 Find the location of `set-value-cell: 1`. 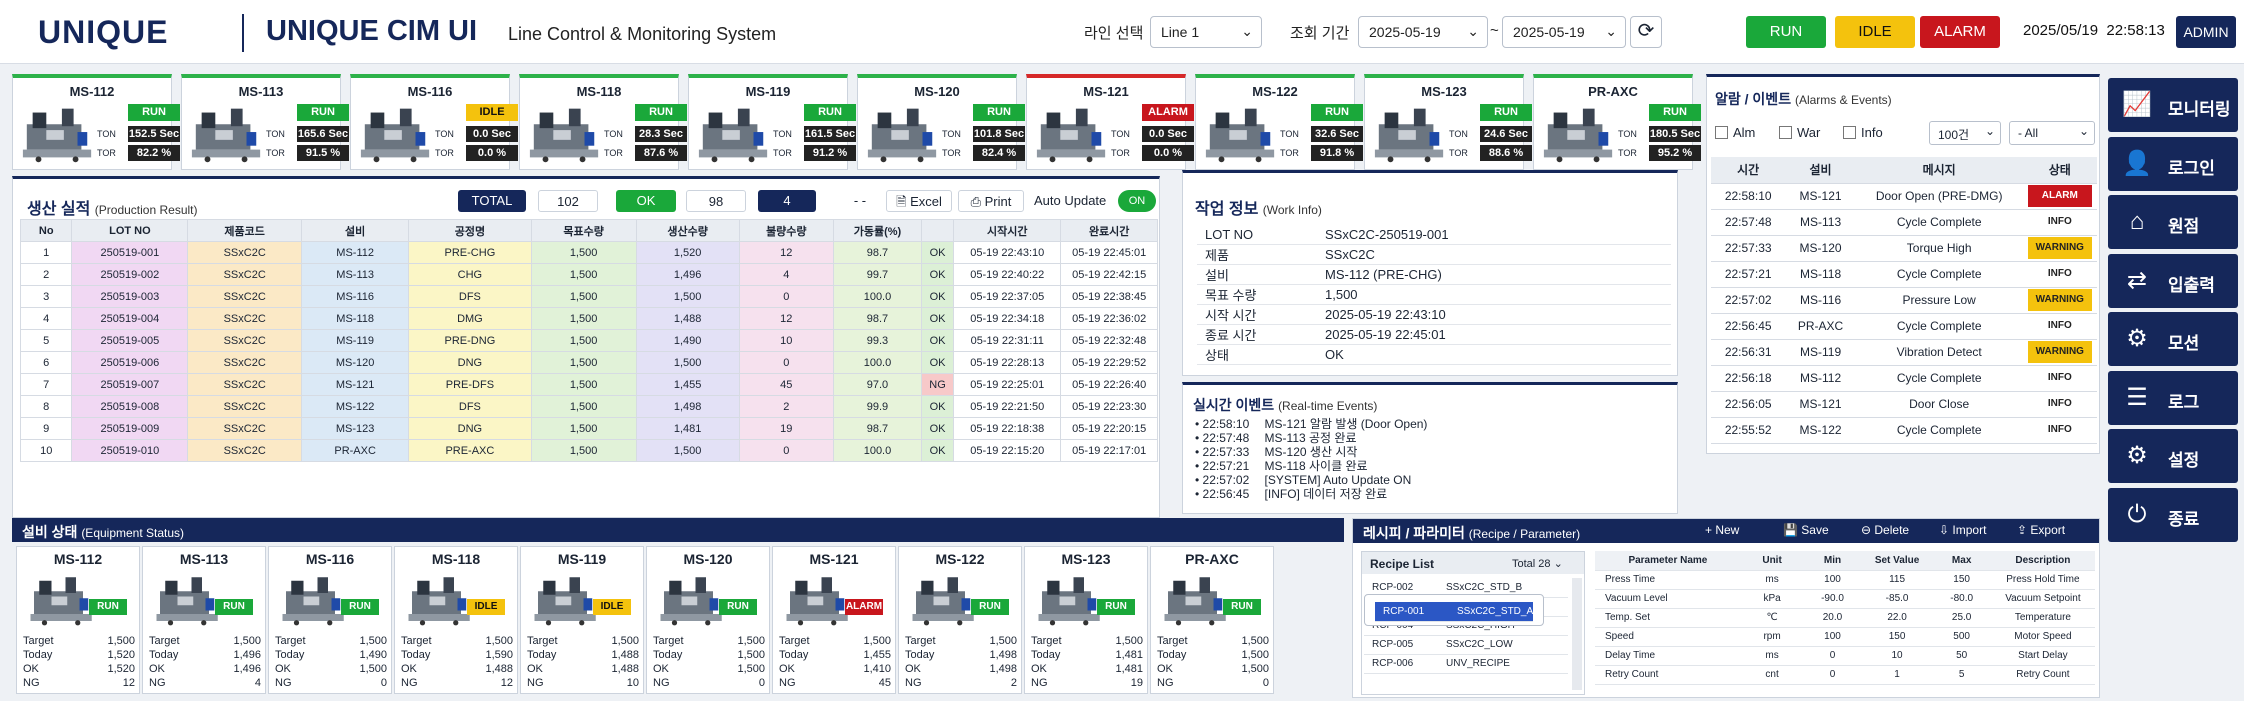

set-value-cell: 1 is located at coordinates (1897, 675).